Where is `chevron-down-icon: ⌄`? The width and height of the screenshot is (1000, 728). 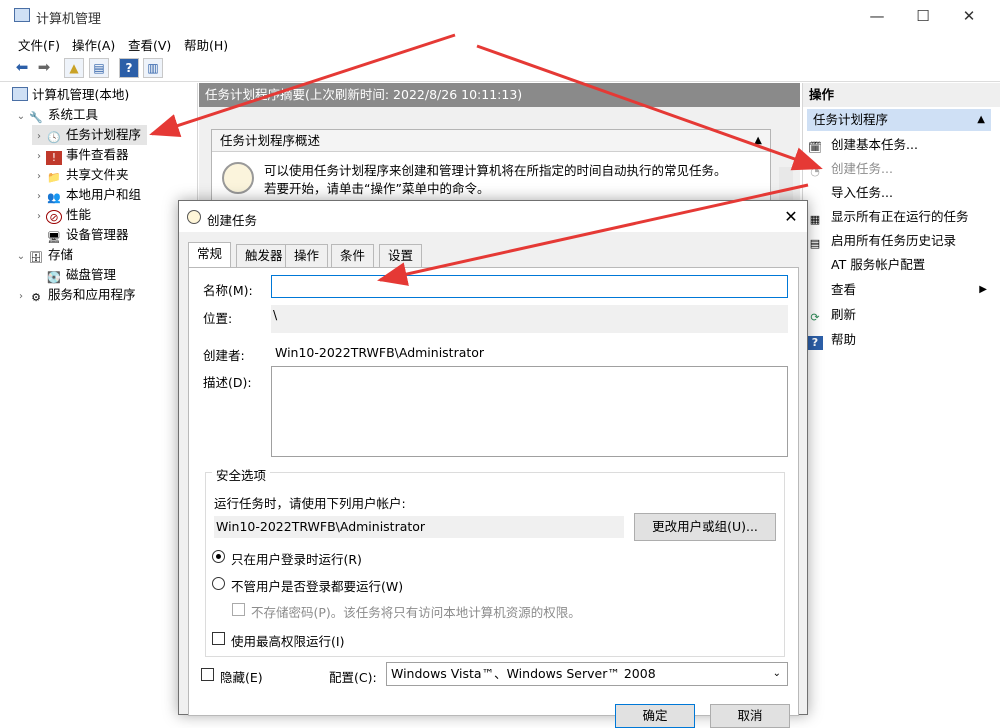 chevron-down-icon: ⌄ is located at coordinates (776, 673).